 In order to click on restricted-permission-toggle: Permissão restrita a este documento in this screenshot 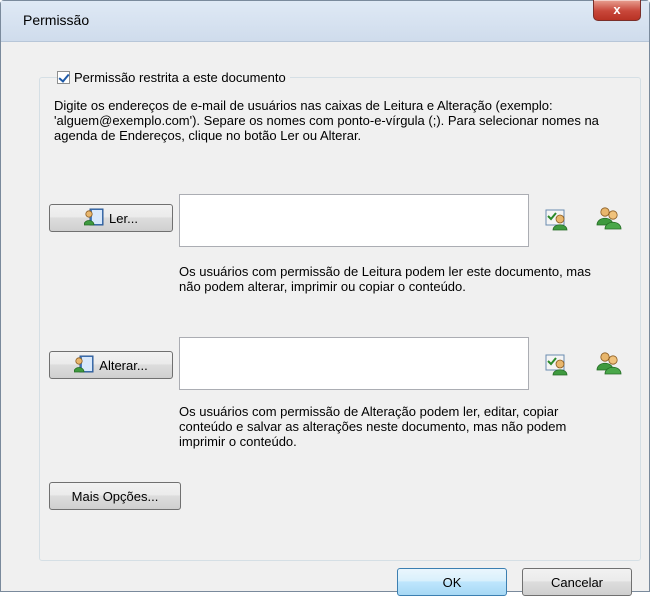, I will do `click(173, 77)`.